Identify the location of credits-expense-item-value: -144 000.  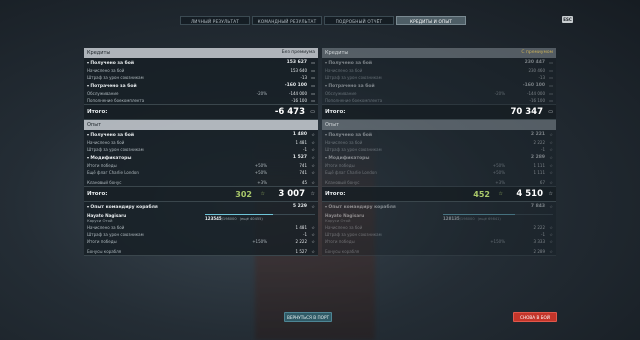
(298, 93).